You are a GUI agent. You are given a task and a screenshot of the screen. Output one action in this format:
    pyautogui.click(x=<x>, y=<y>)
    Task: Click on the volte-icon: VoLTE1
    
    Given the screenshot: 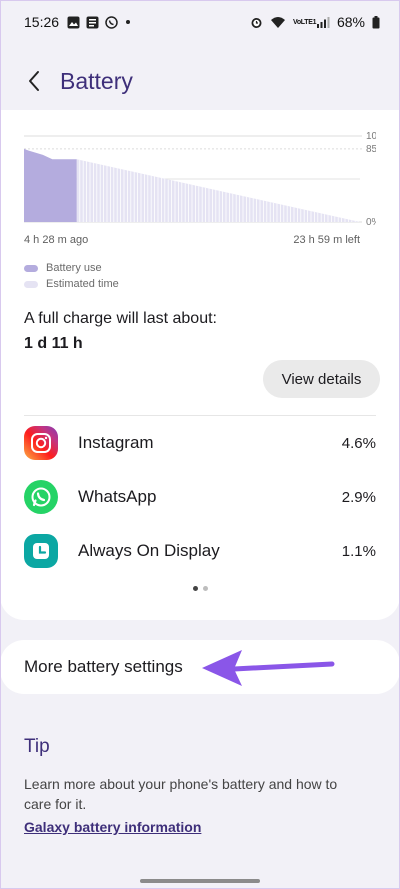 What is the action you would take?
    pyautogui.click(x=304, y=22)
    